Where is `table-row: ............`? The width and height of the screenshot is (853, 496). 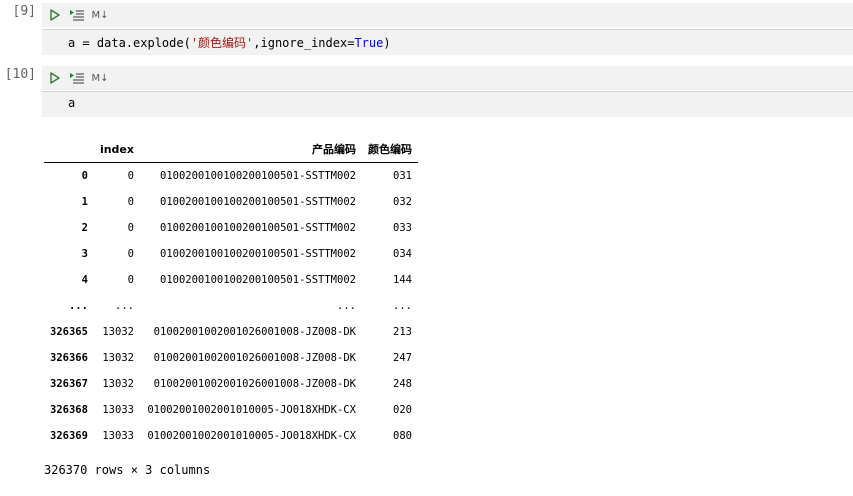
table-row: ............ is located at coordinates (231, 306).